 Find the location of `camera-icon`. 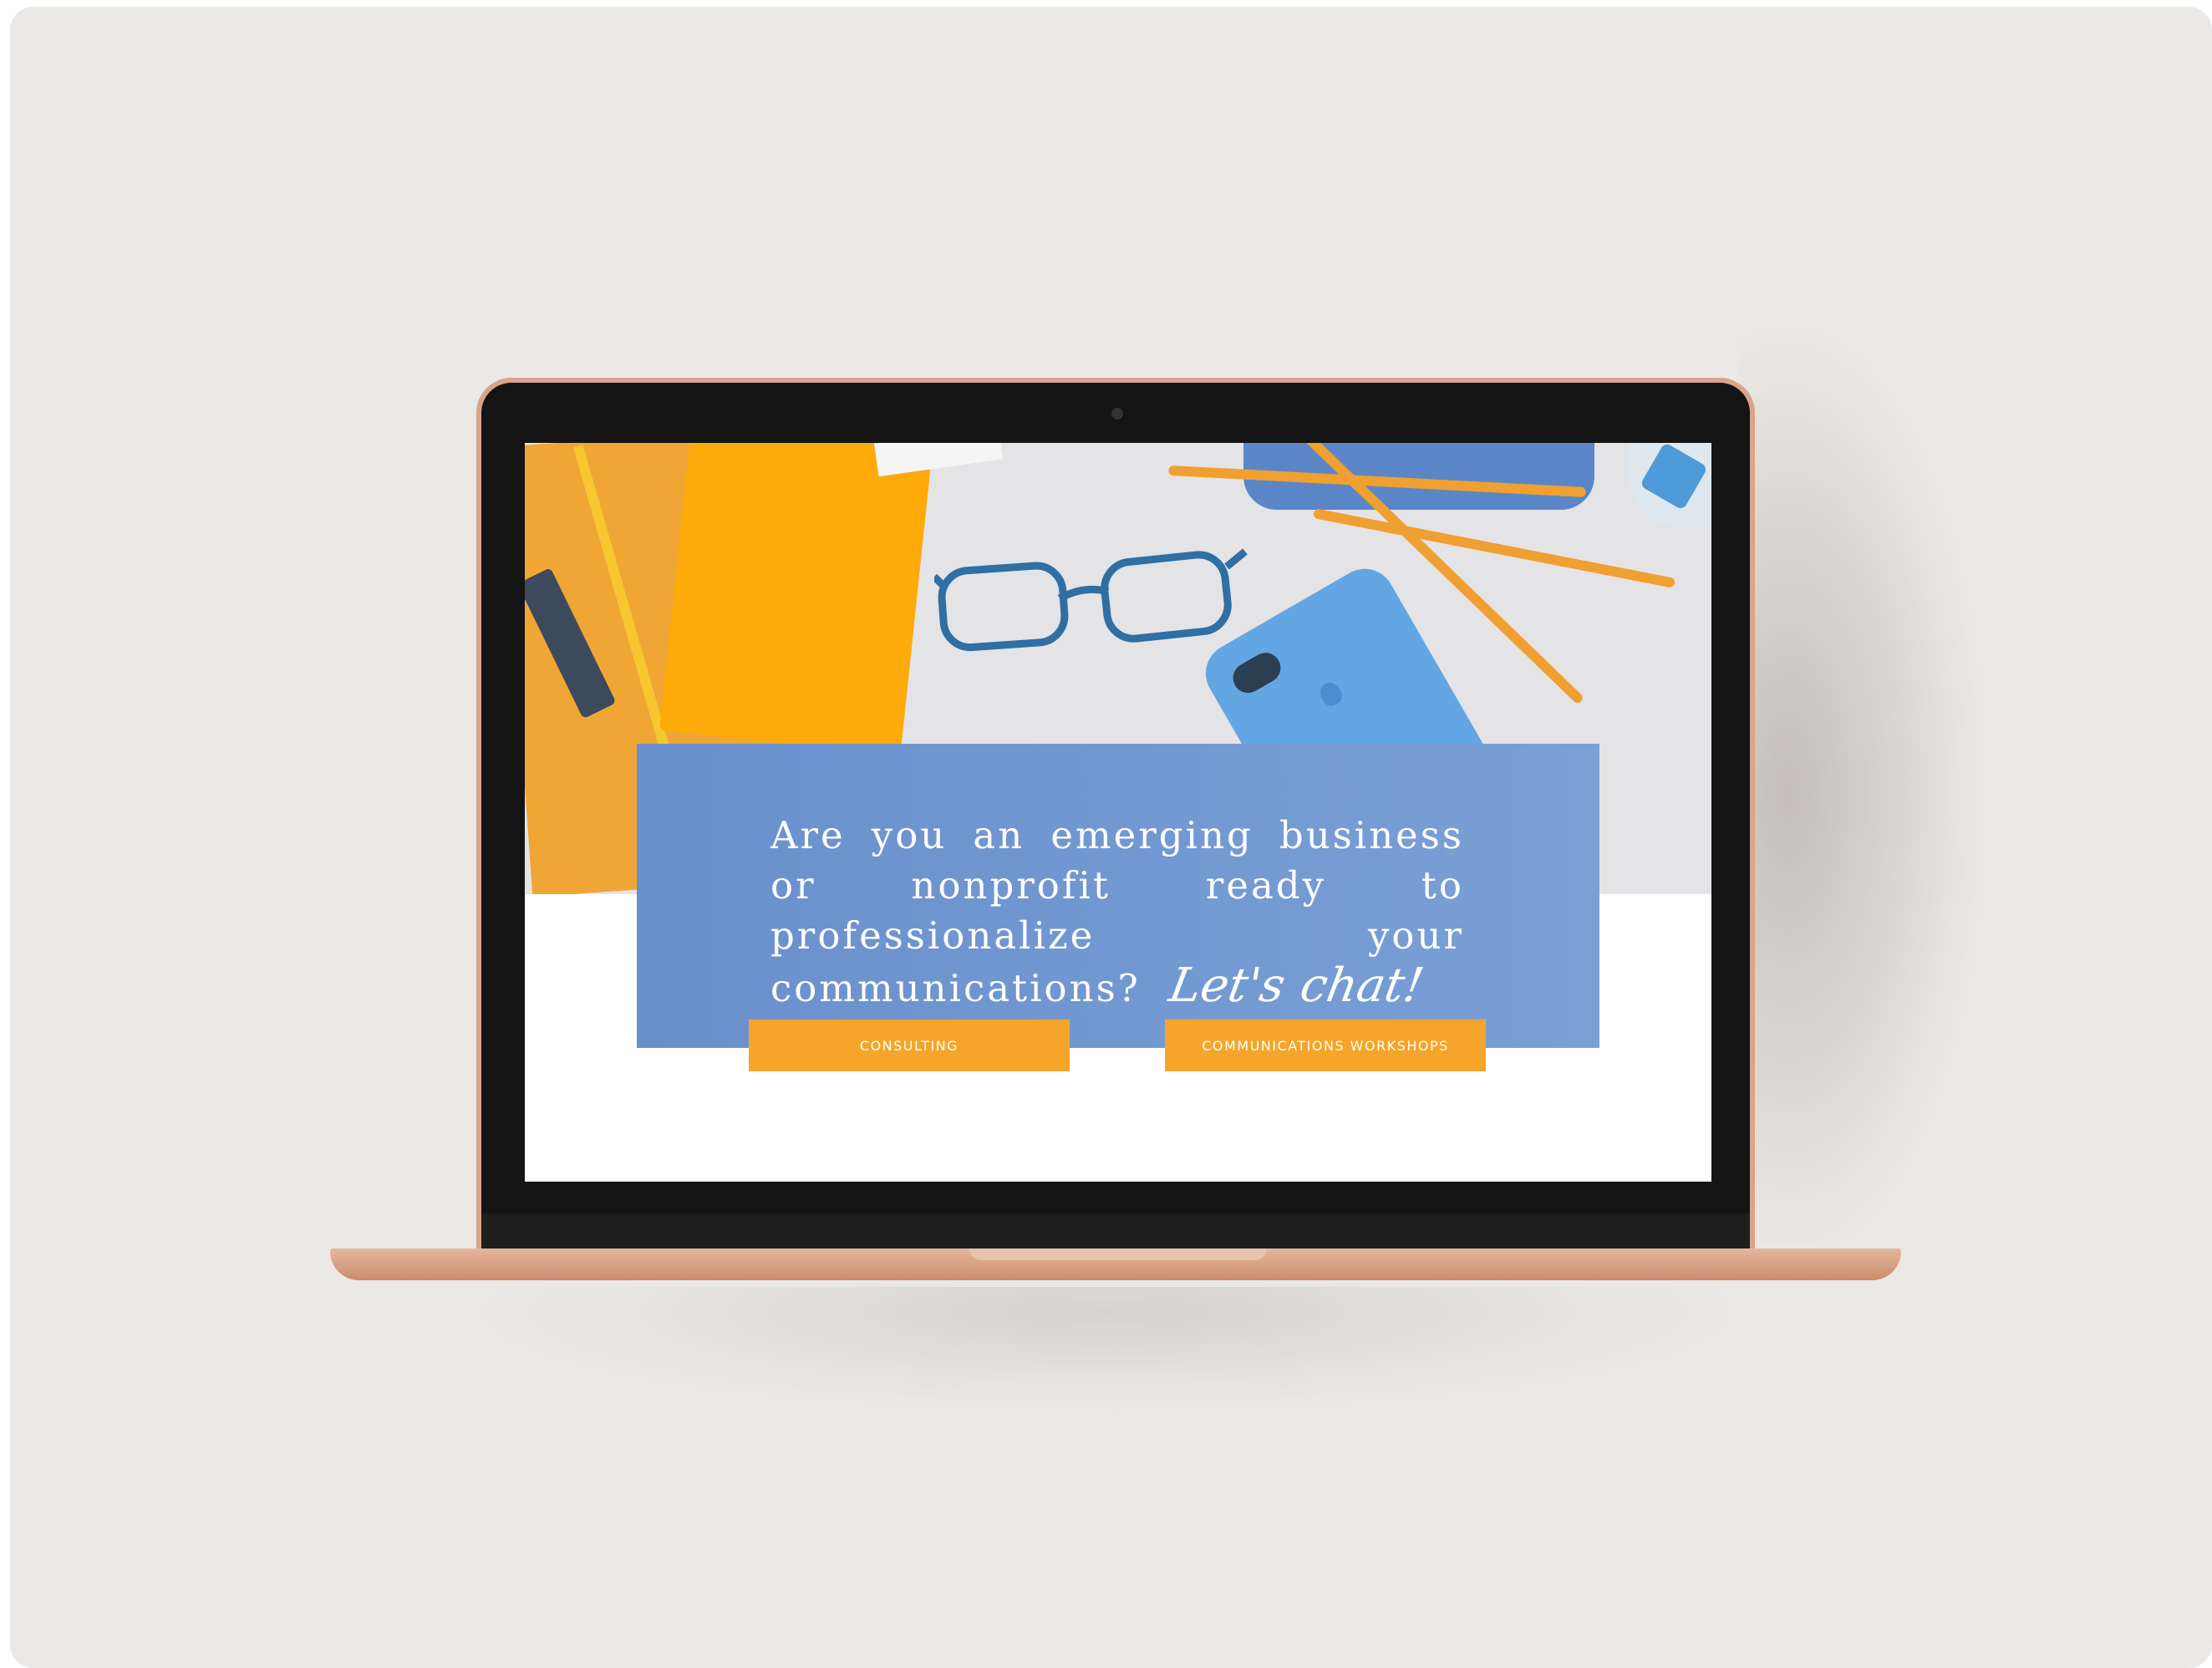

camera-icon is located at coordinates (1117, 414).